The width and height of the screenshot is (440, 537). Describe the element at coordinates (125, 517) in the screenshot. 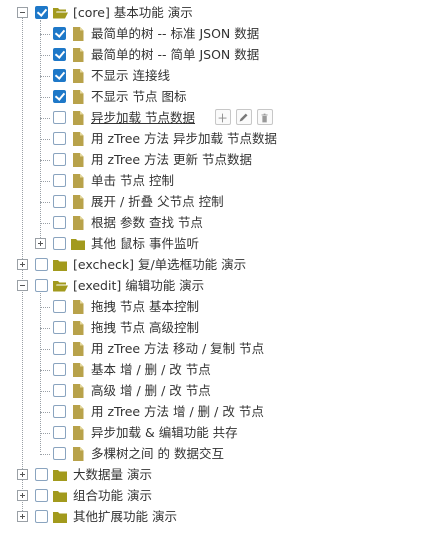

I see `node-label: 其他扩展功能 演示` at that location.